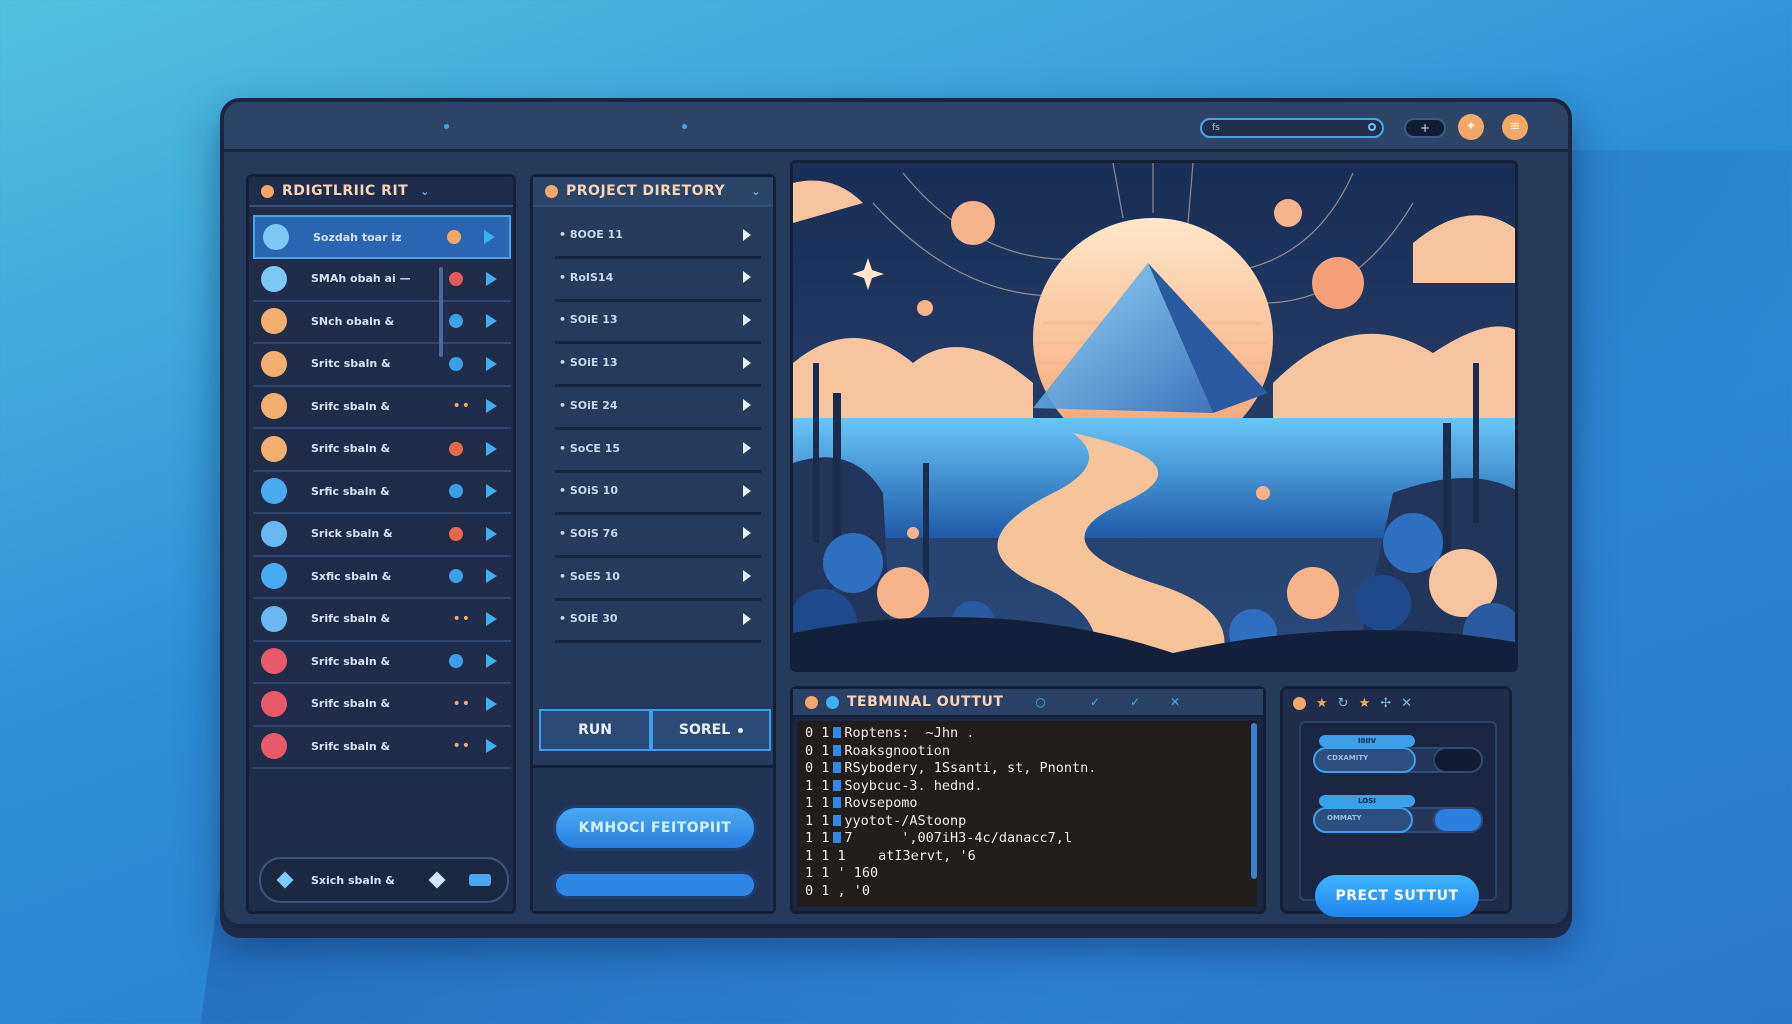 This screenshot has height=1024, width=1792. Describe the element at coordinates (1398, 754) in the screenshot. I see `slider-1: I0IIV CDXAMITY` at that location.